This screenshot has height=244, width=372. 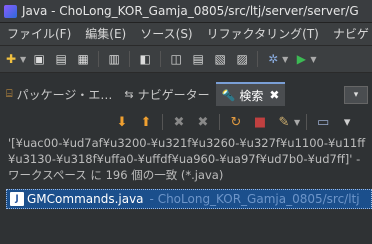 What do you see at coordinates (83, 59) in the screenshot?
I see `print-icon: ▦` at bounding box center [83, 59].